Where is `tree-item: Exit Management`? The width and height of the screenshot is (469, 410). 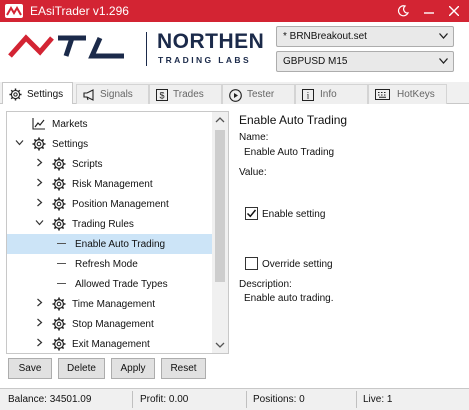
tree-item: Exit Management is located at coordinates (110, 343).